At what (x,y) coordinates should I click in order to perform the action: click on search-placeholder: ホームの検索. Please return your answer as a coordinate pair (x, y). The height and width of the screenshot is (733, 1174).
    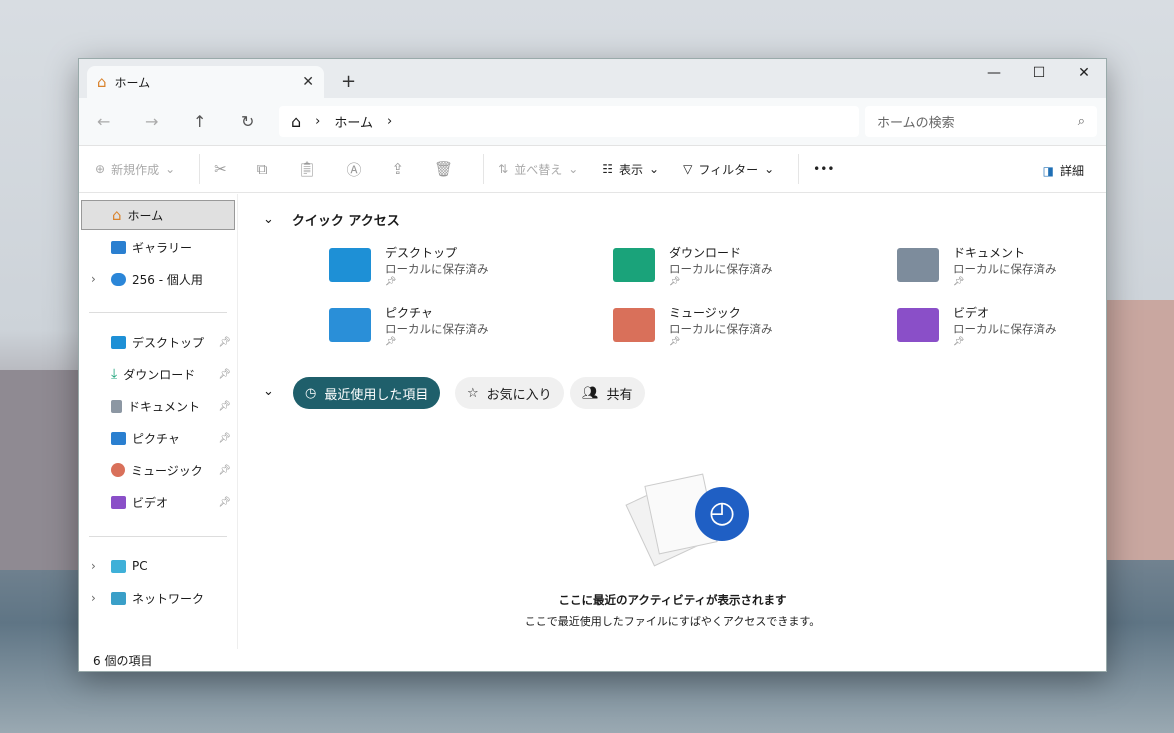
    Looking at the image, I should click on (916, 123).